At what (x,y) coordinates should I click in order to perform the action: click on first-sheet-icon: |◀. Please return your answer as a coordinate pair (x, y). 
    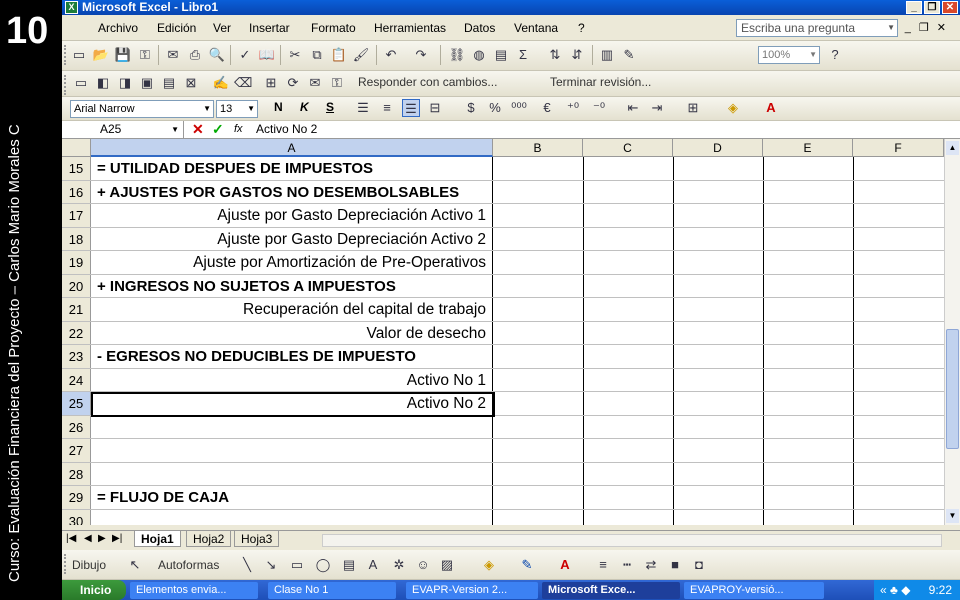
    Looking at the image, I should click on (71, 538).